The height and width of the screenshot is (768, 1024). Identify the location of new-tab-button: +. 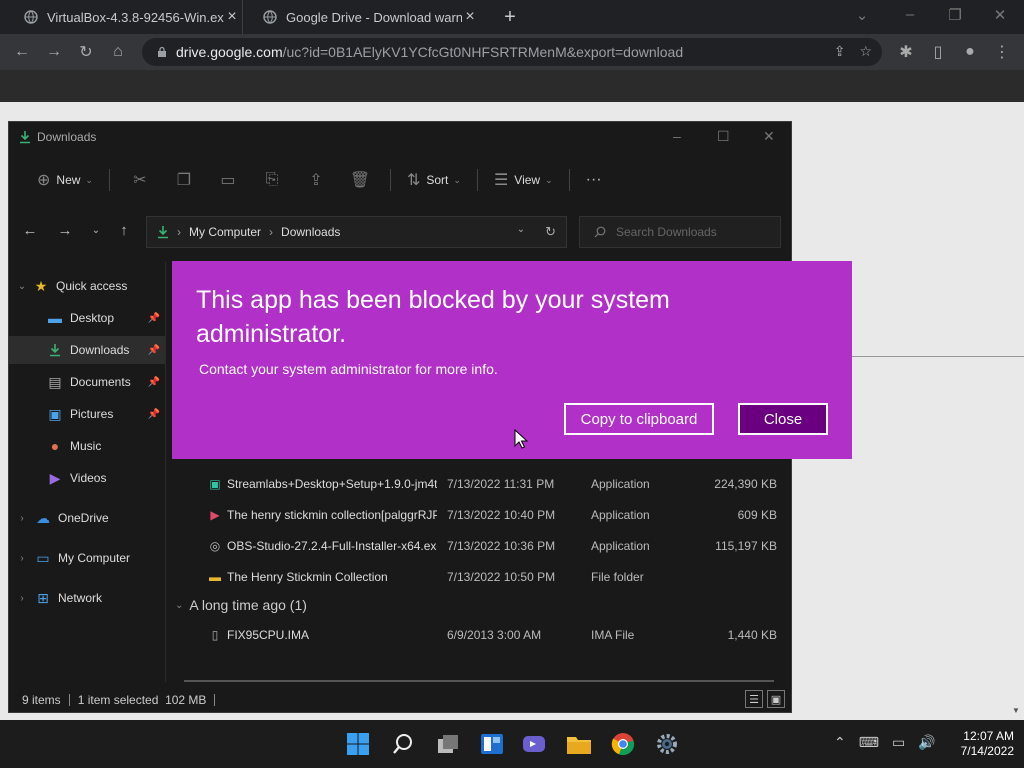
(510, 17).